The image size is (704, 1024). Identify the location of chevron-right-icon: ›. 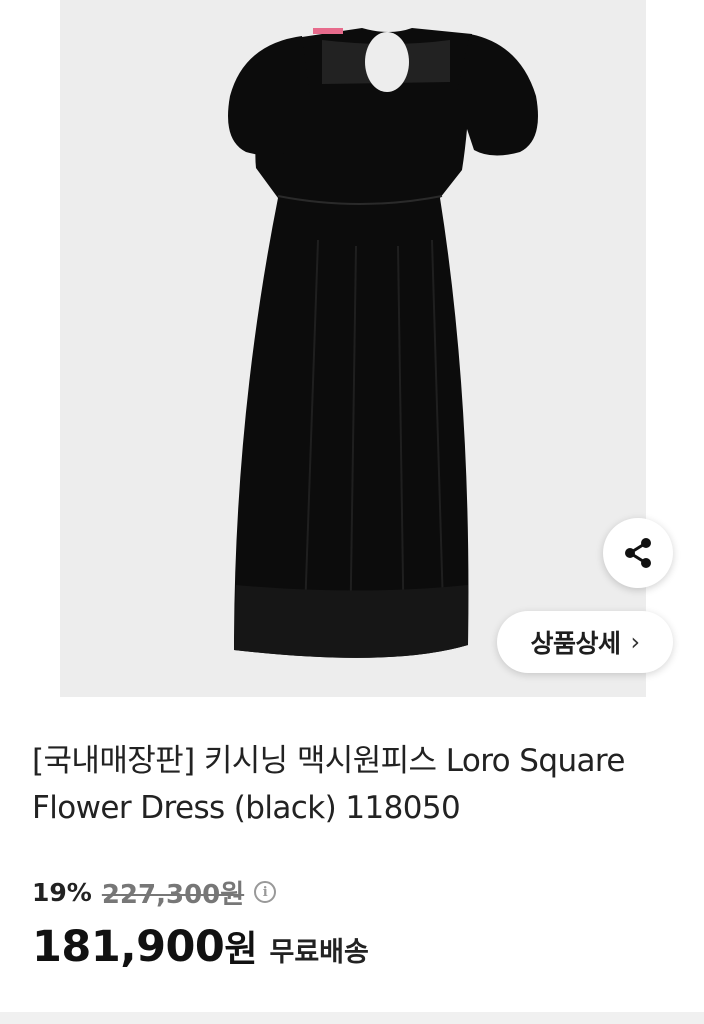
(635, 642).